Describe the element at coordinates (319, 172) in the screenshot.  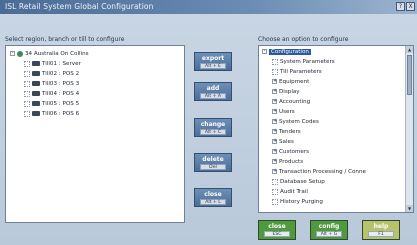
I see `option-item: + Transaction Processing / Conne` at that location.